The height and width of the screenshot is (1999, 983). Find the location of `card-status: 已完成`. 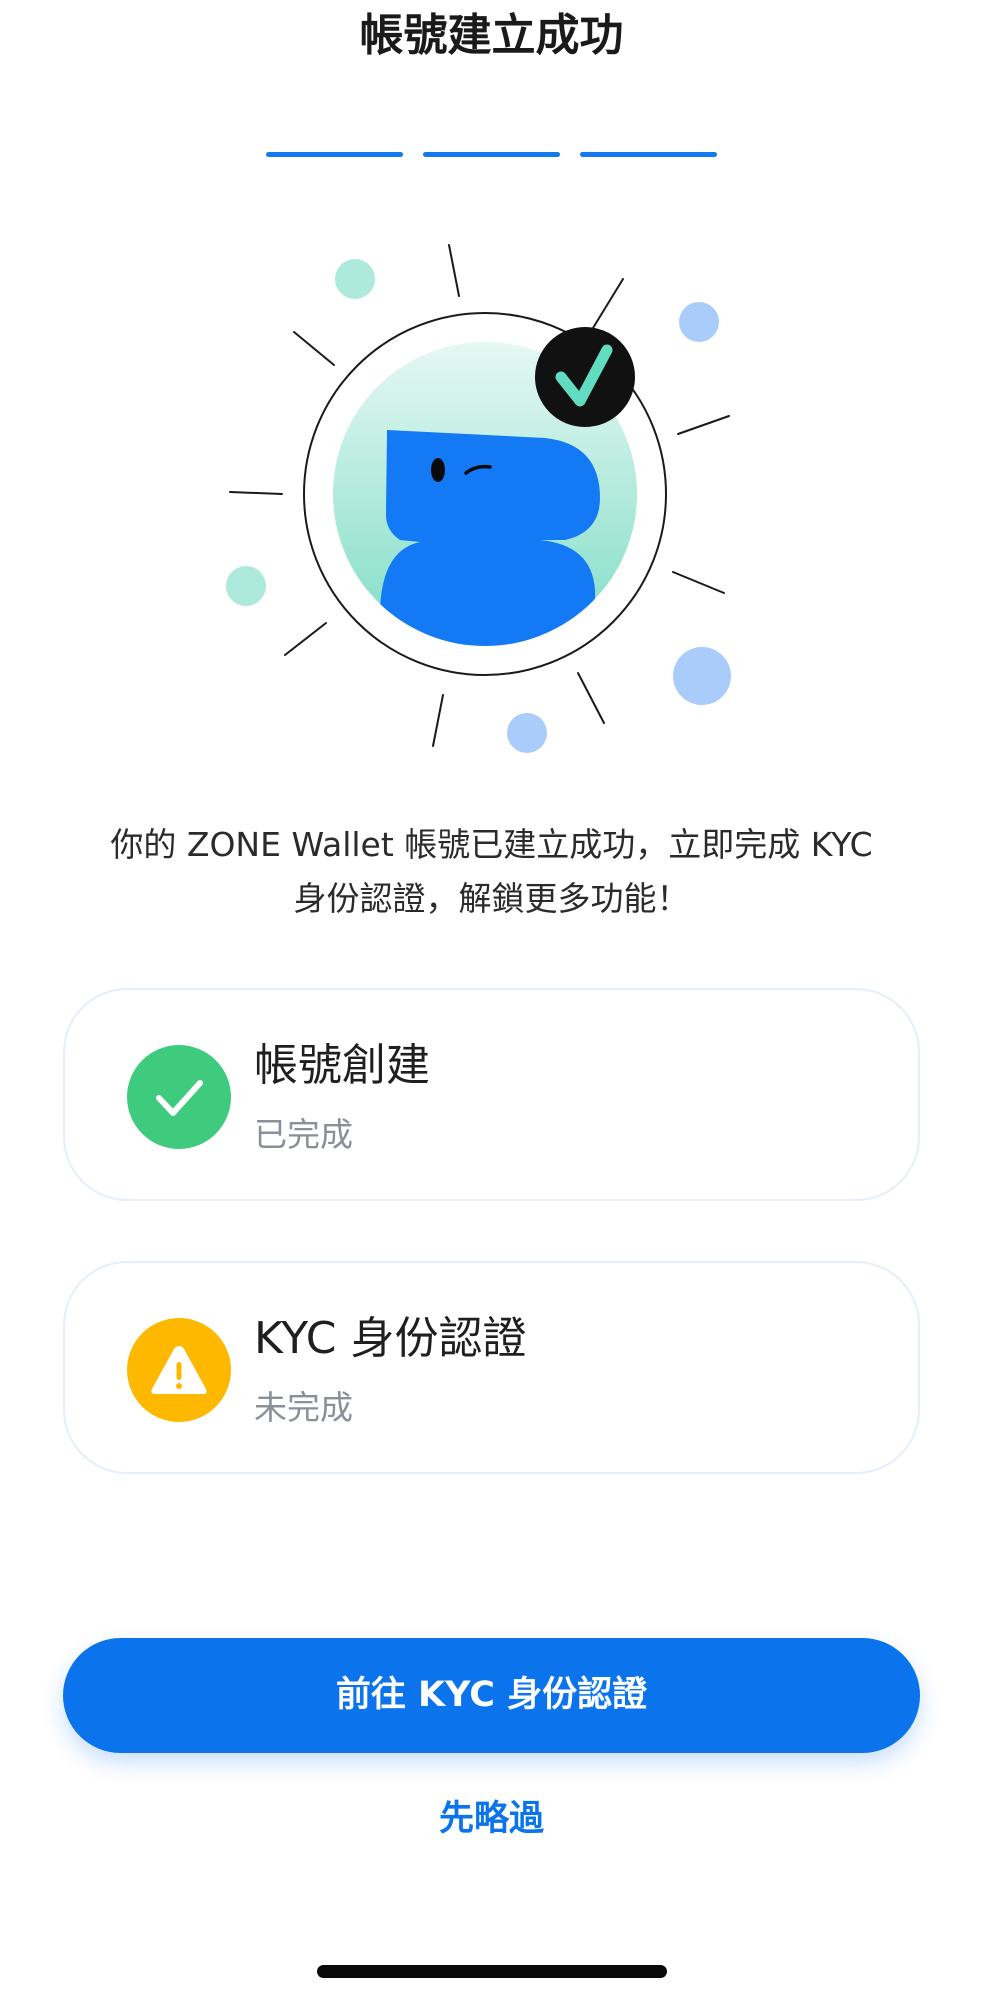

card-status: 已完成 is located at coordinates (303, 1134).